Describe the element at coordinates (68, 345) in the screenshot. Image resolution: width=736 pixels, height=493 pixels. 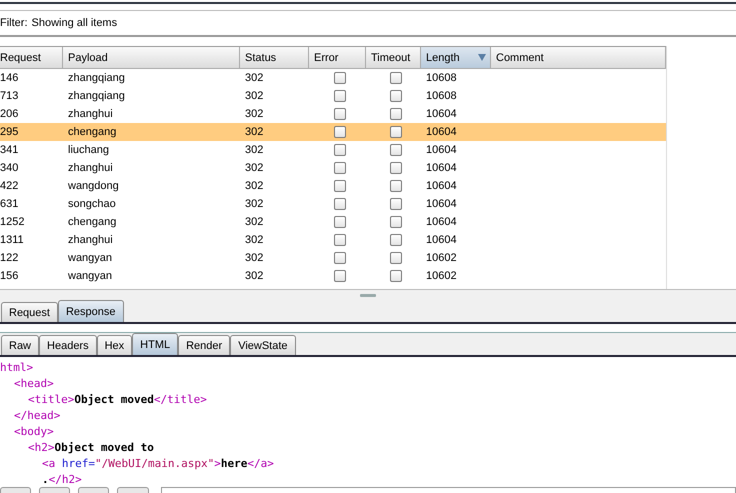
I see `tab: Headers` at that location.